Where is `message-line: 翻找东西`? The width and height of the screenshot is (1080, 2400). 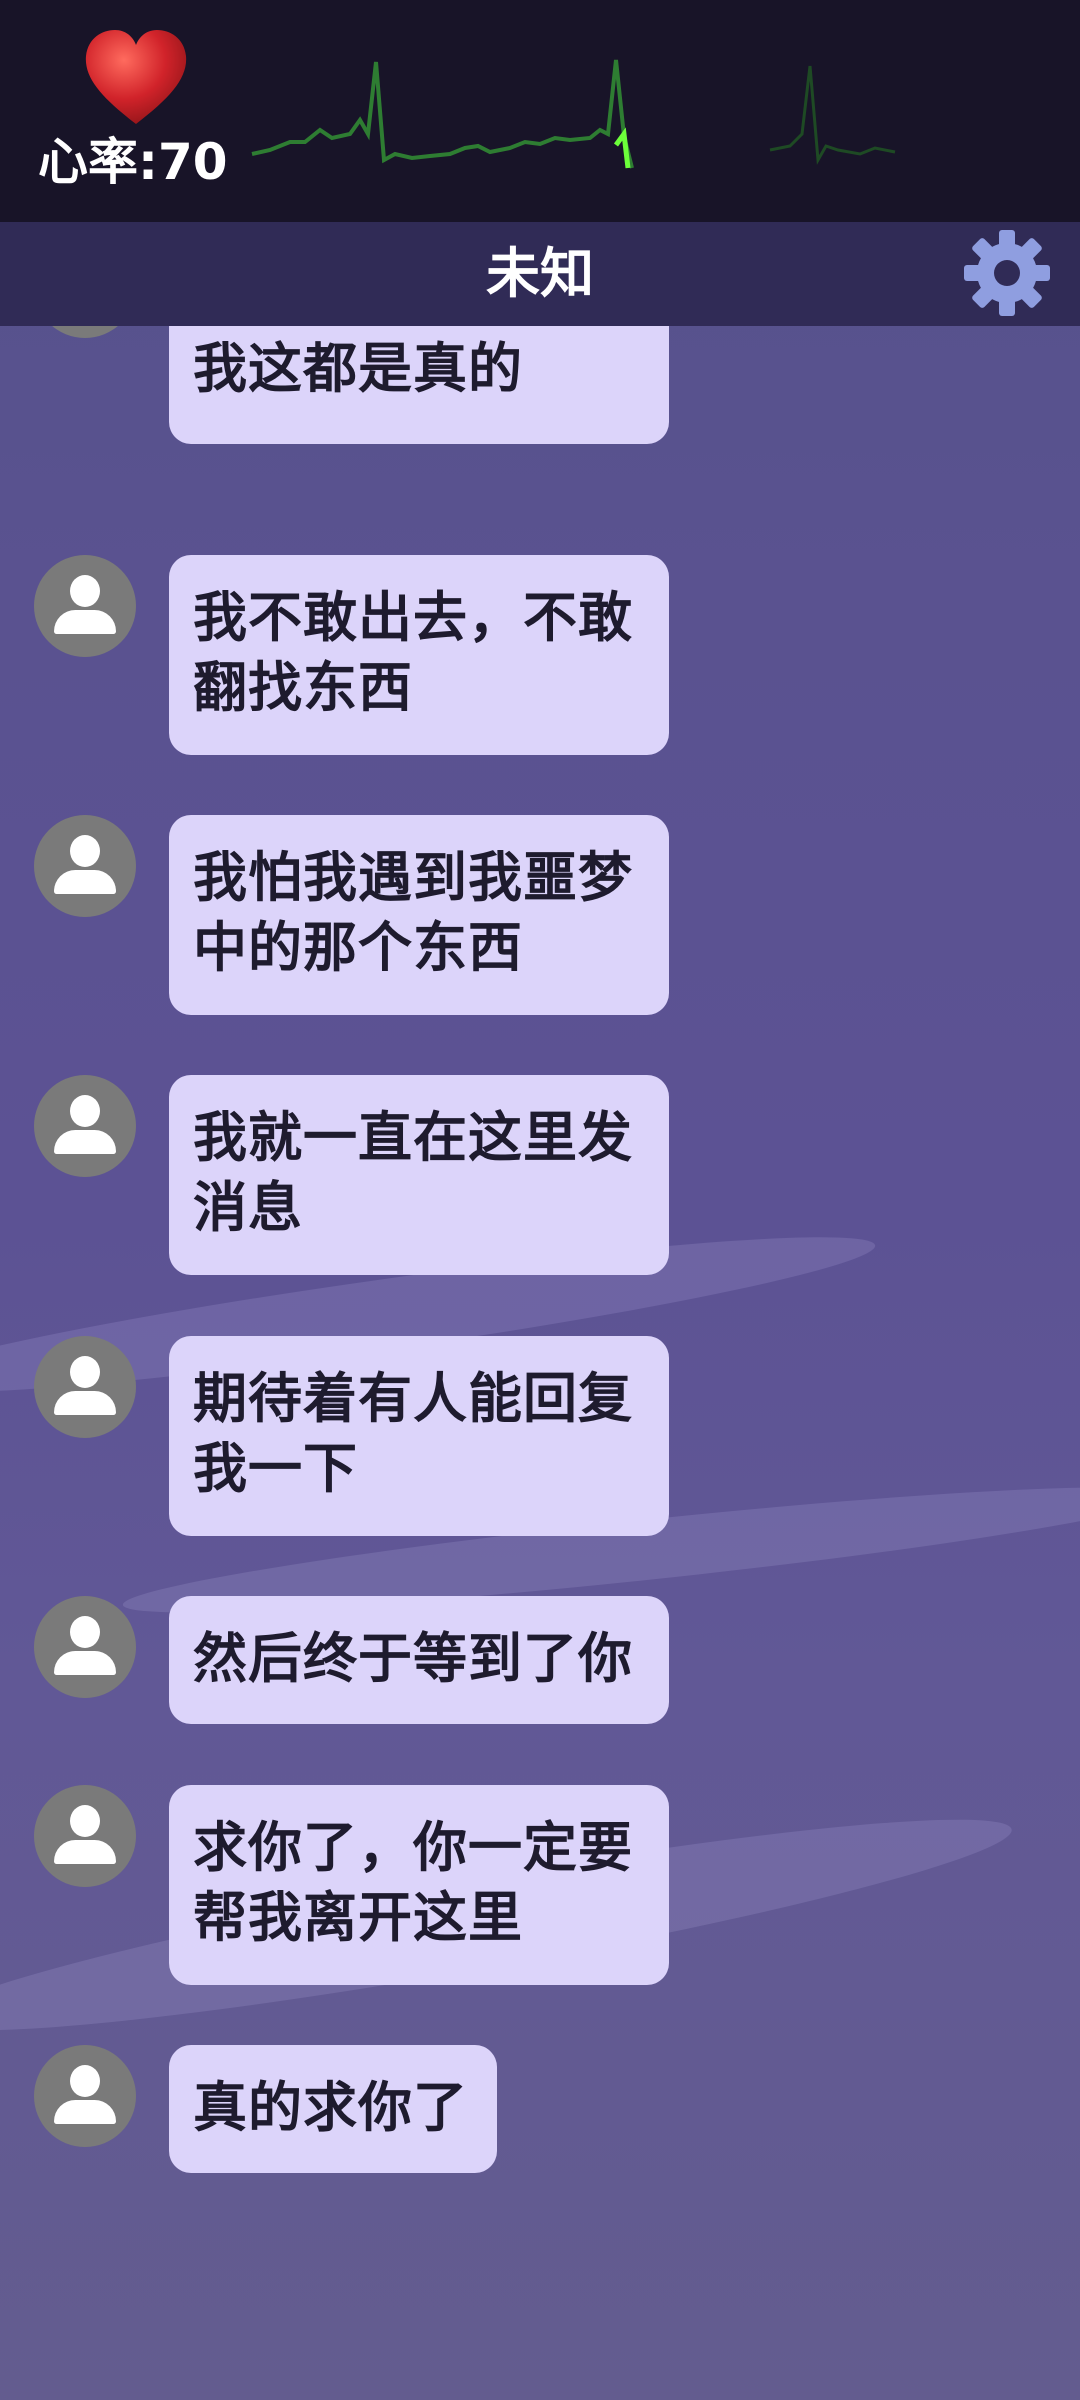
message-line: 翻找东西 is located at coordinates (303, 687).